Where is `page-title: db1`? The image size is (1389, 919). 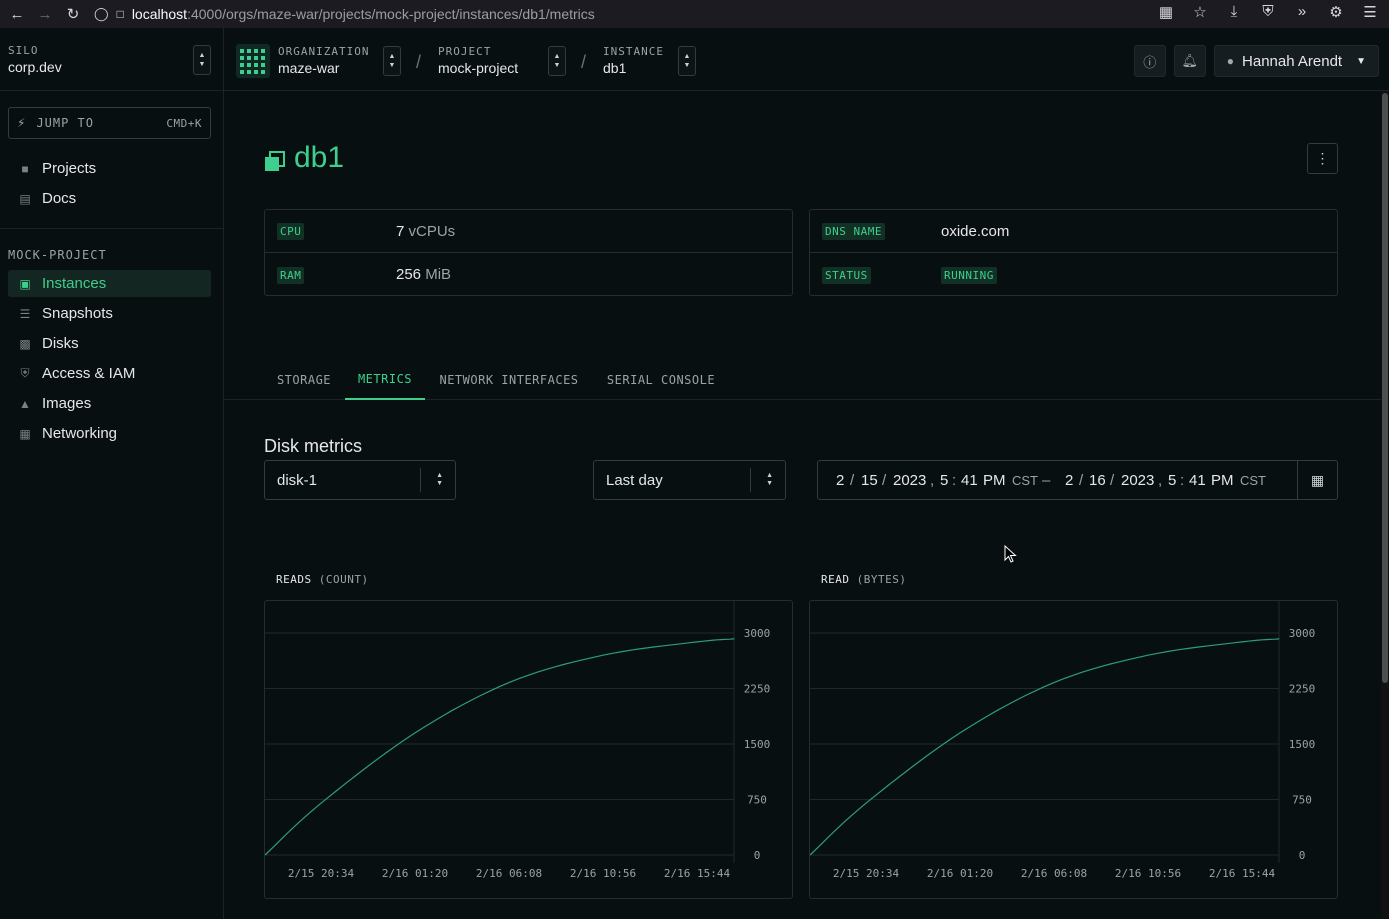
page-title: db1 is located at coordinates (304, 158).